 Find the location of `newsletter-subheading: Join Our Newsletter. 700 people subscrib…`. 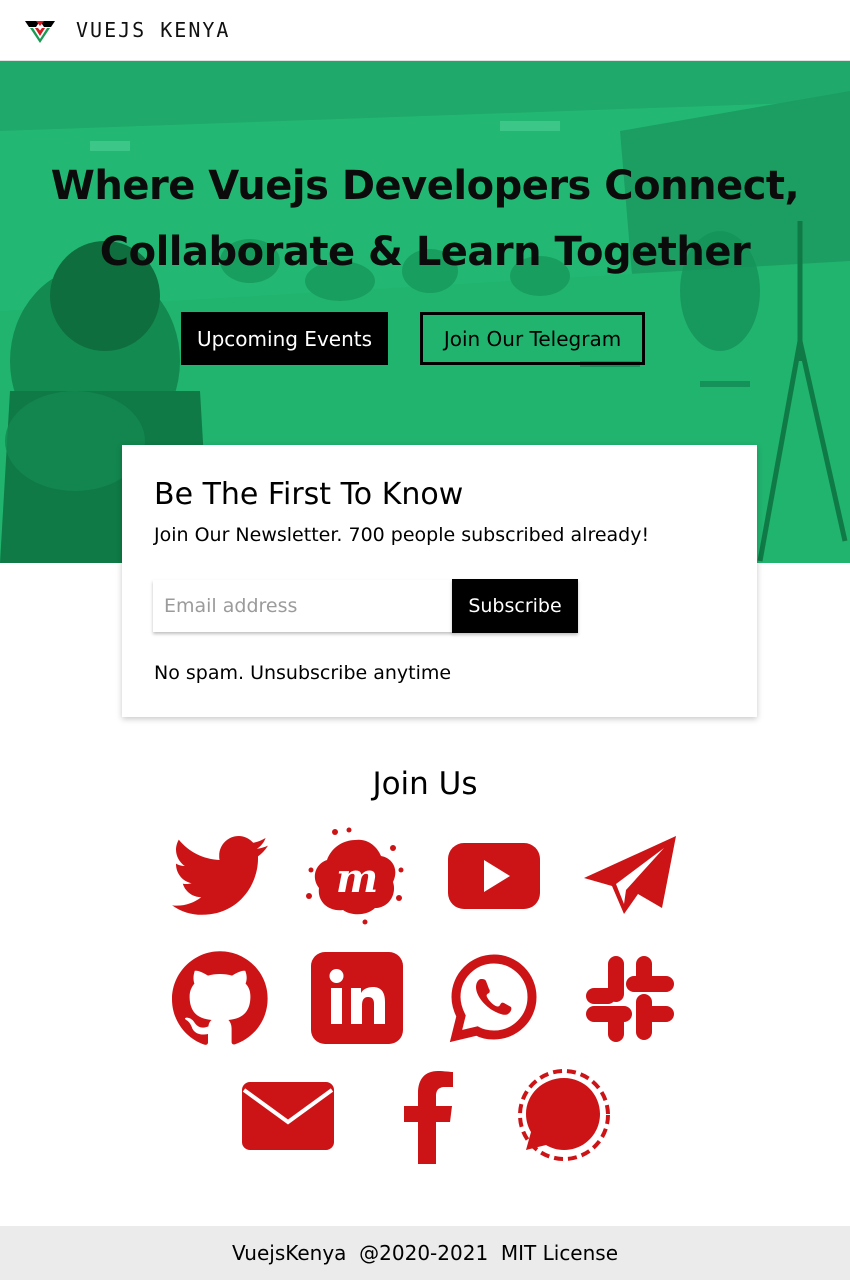

newsletter-subheading: Join Our Newsletter. 700 people subscrib… is located at coordinates (402, 535).